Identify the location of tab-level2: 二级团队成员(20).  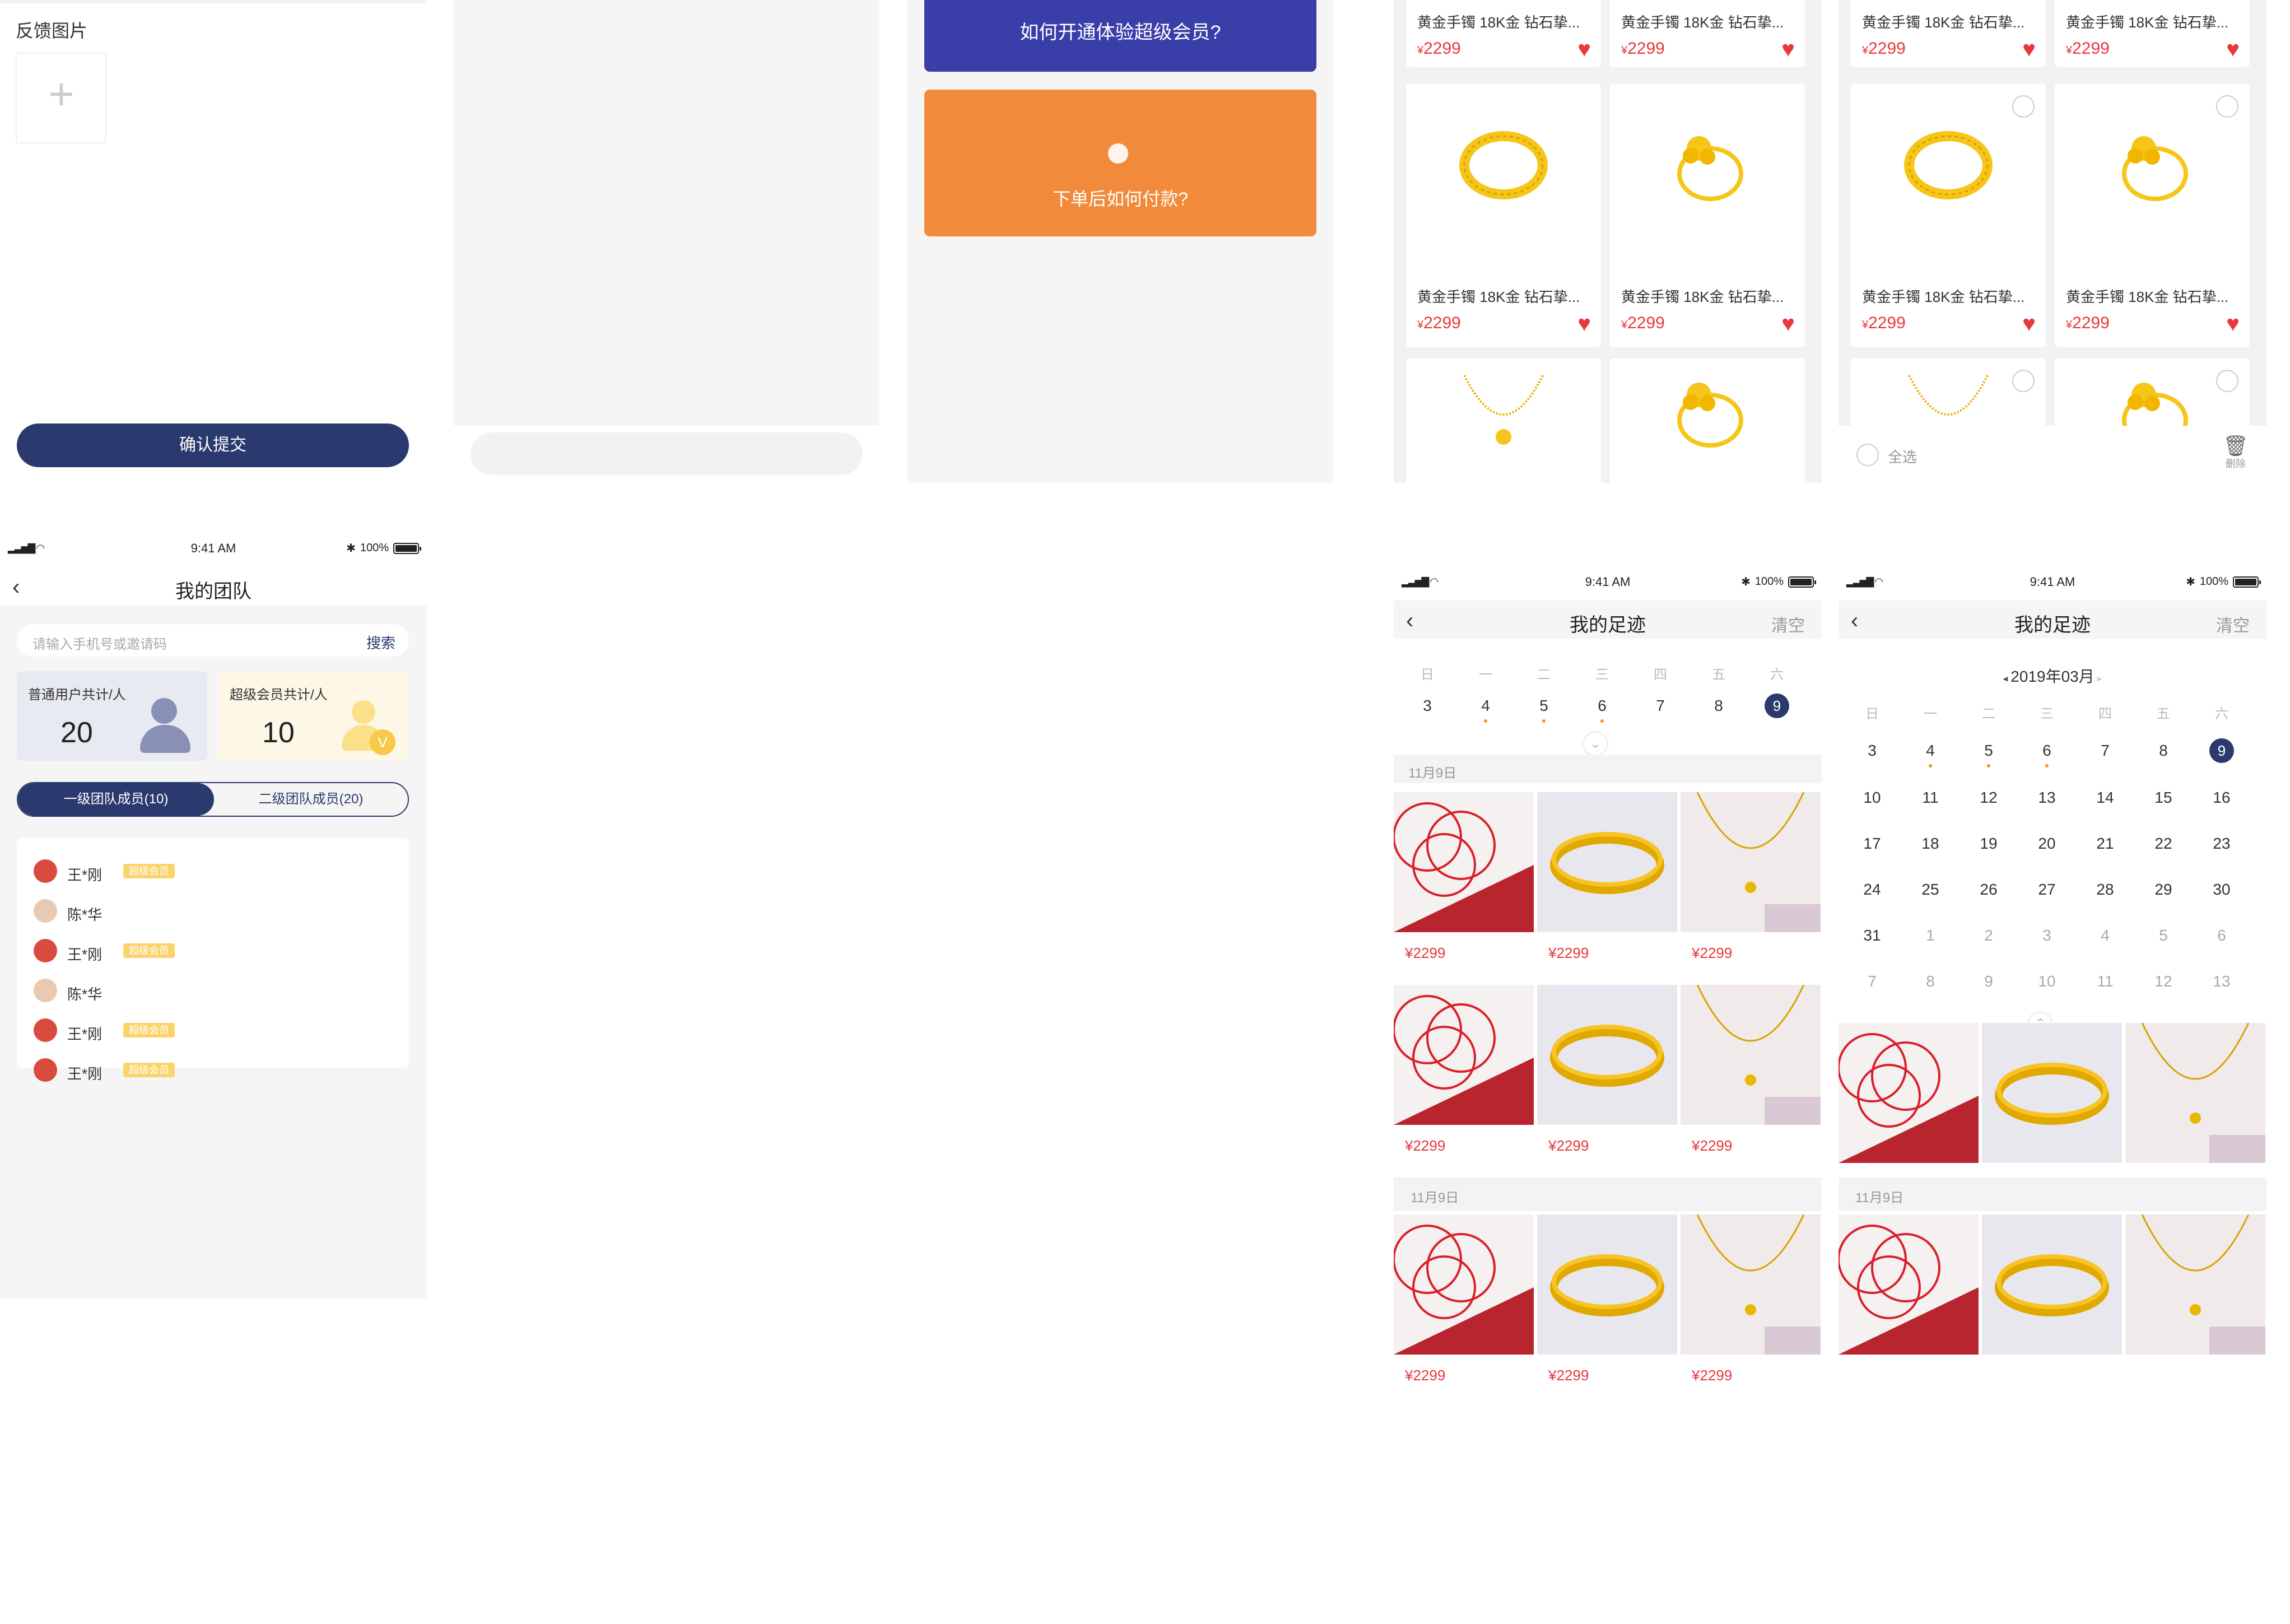
(311, 799).